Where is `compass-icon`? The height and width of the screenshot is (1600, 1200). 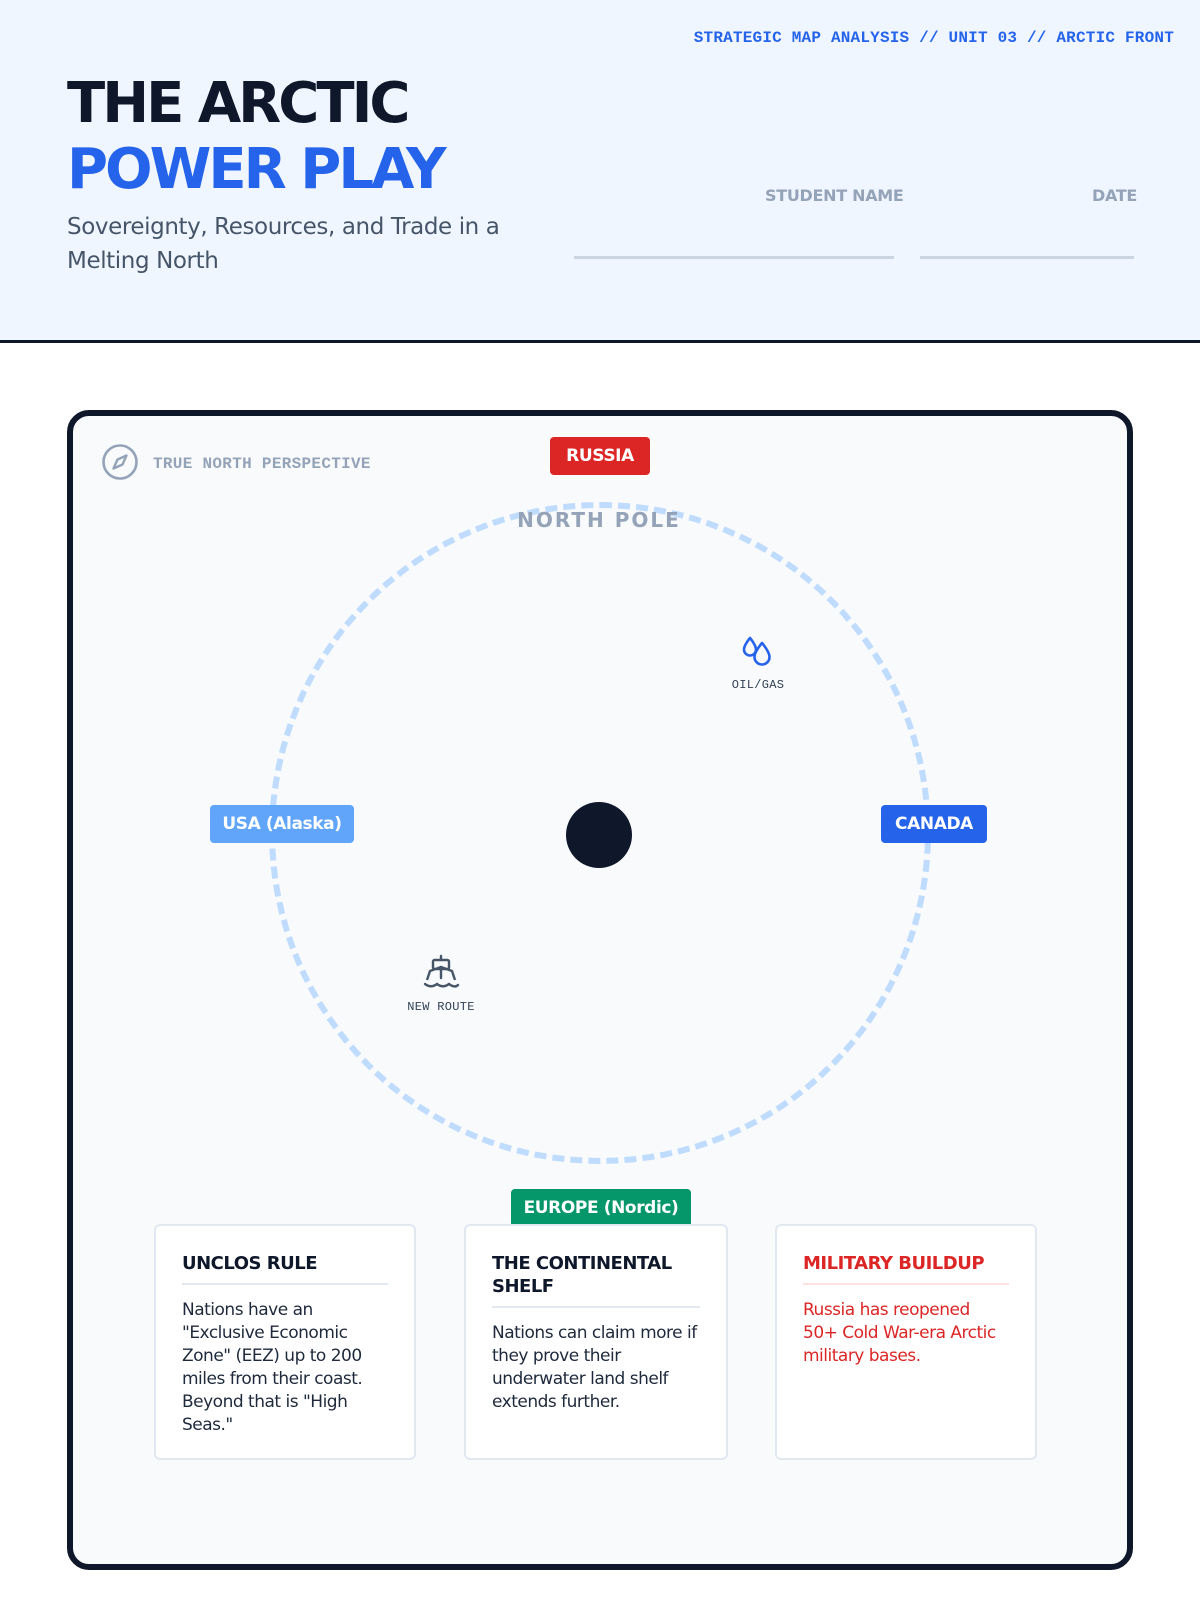
compass-icon is located at coordinates (120, 464).